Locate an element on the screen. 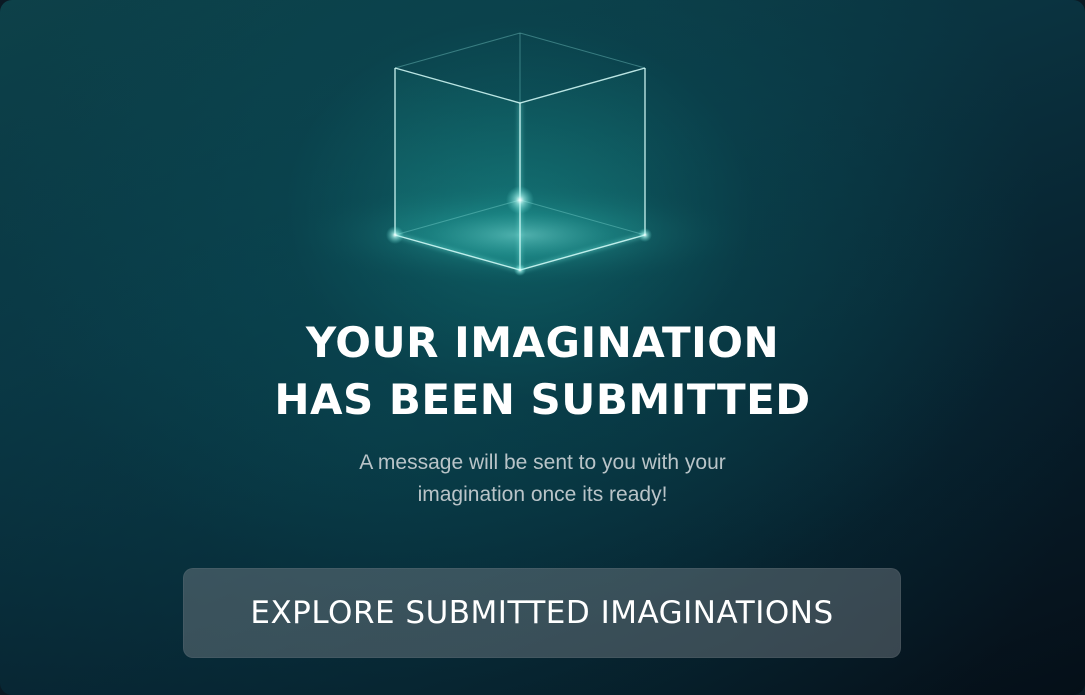 This screenshot has height=695, width=1085. explore-button-label: EXPLORE SUBMITTED IMAGINATIONS is located at coordinates (542, 613).